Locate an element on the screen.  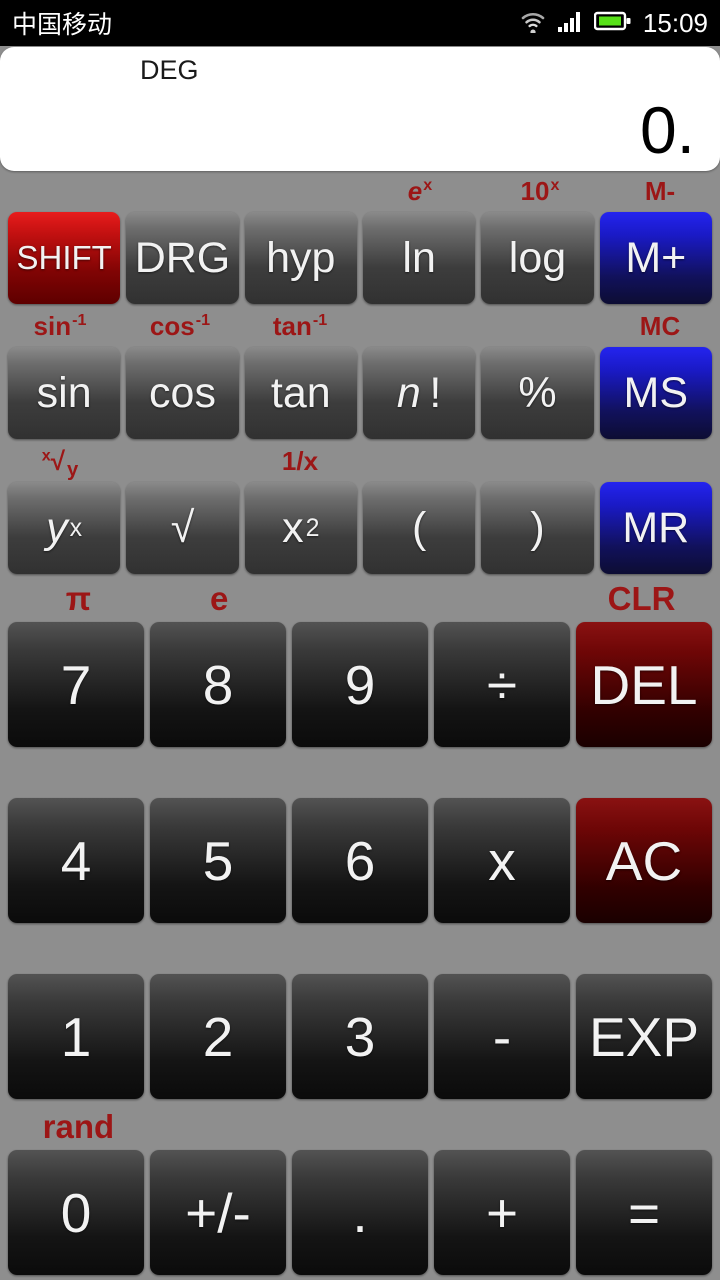
keypad-row-5: 4 5 6 x AC is located at coordinates (360, 840).